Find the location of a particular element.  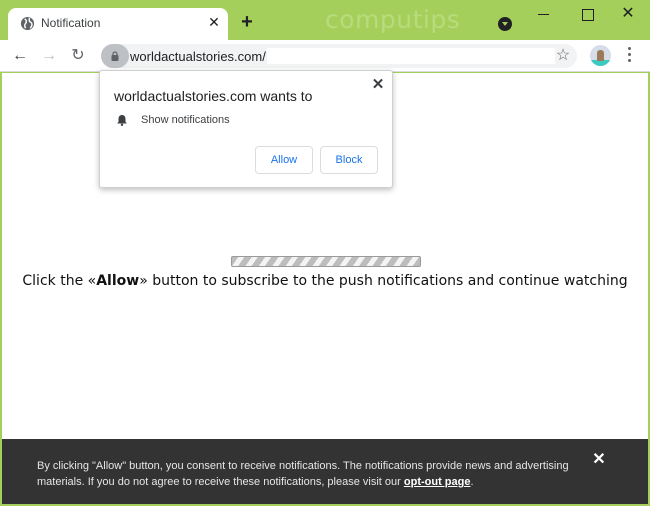

address-bar: worldactualstories.com/ ☆ is located at coordinates (339, 56).